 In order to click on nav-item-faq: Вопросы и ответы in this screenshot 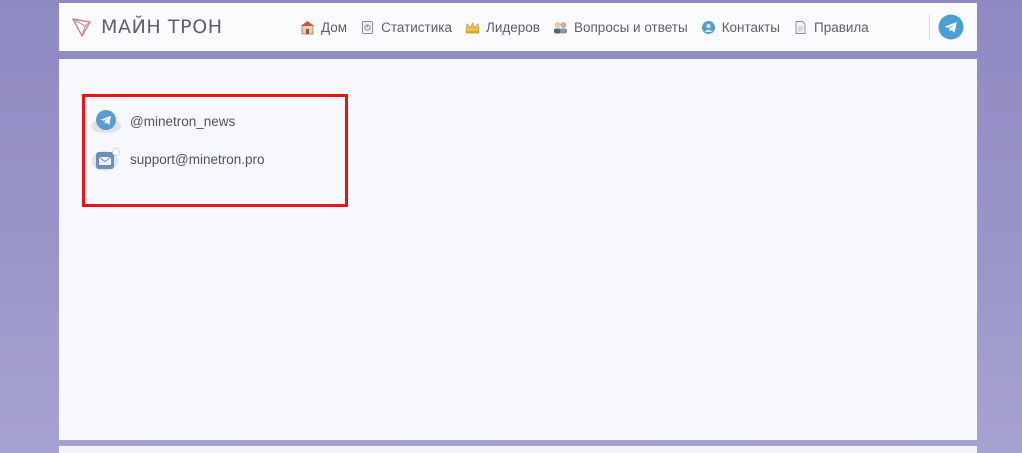, I will do `click(620, 27)`.